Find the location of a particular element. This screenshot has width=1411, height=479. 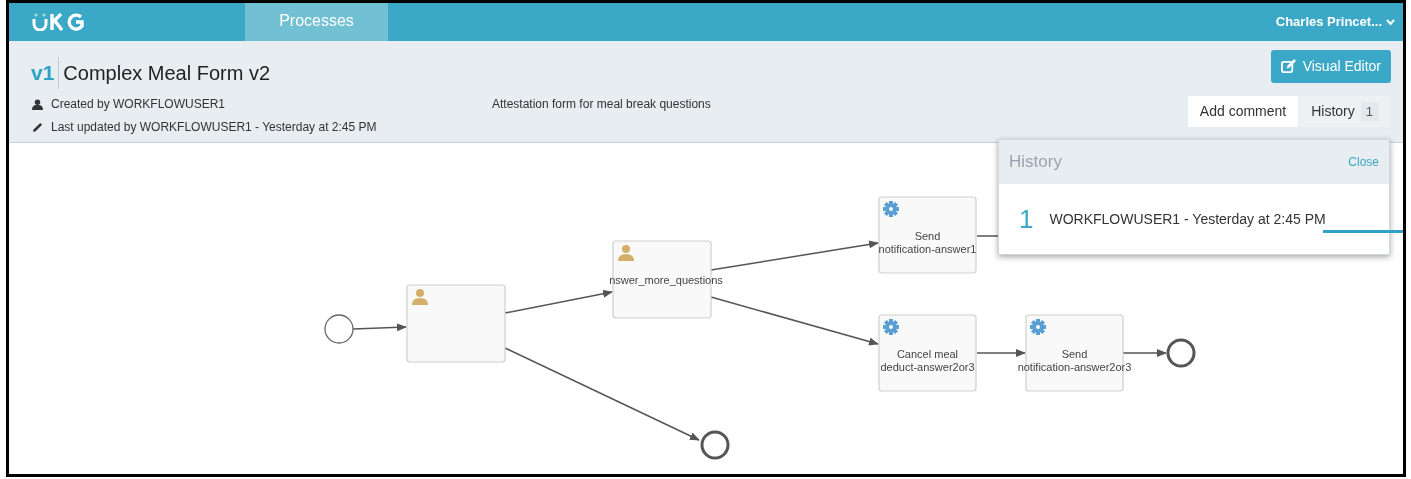

task-label: Cancel meal is located at coordinates (927, 354).